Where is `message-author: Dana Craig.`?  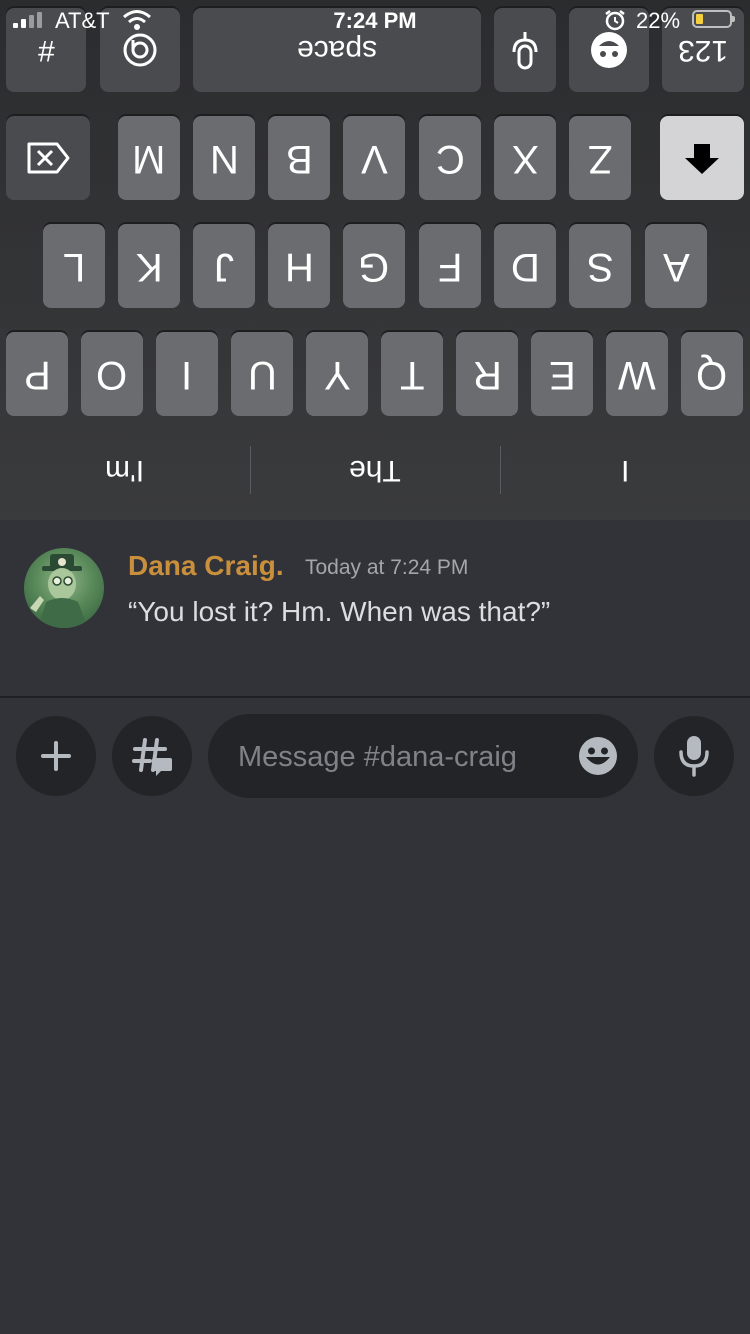 message-author: Dana Craig. is located at coordinates (206, 566).